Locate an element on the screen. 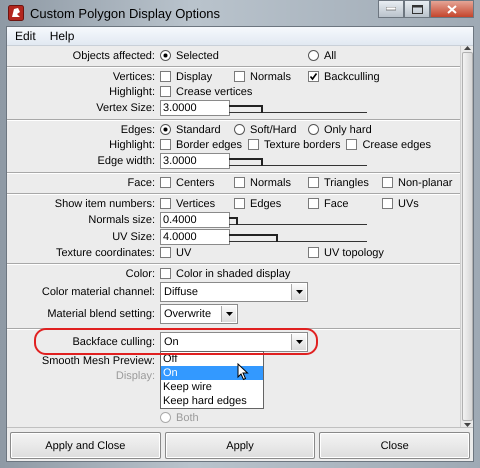 This screenshot has height=468, width=480. row-label: Color material channel: is located at coordinates (98, 292).